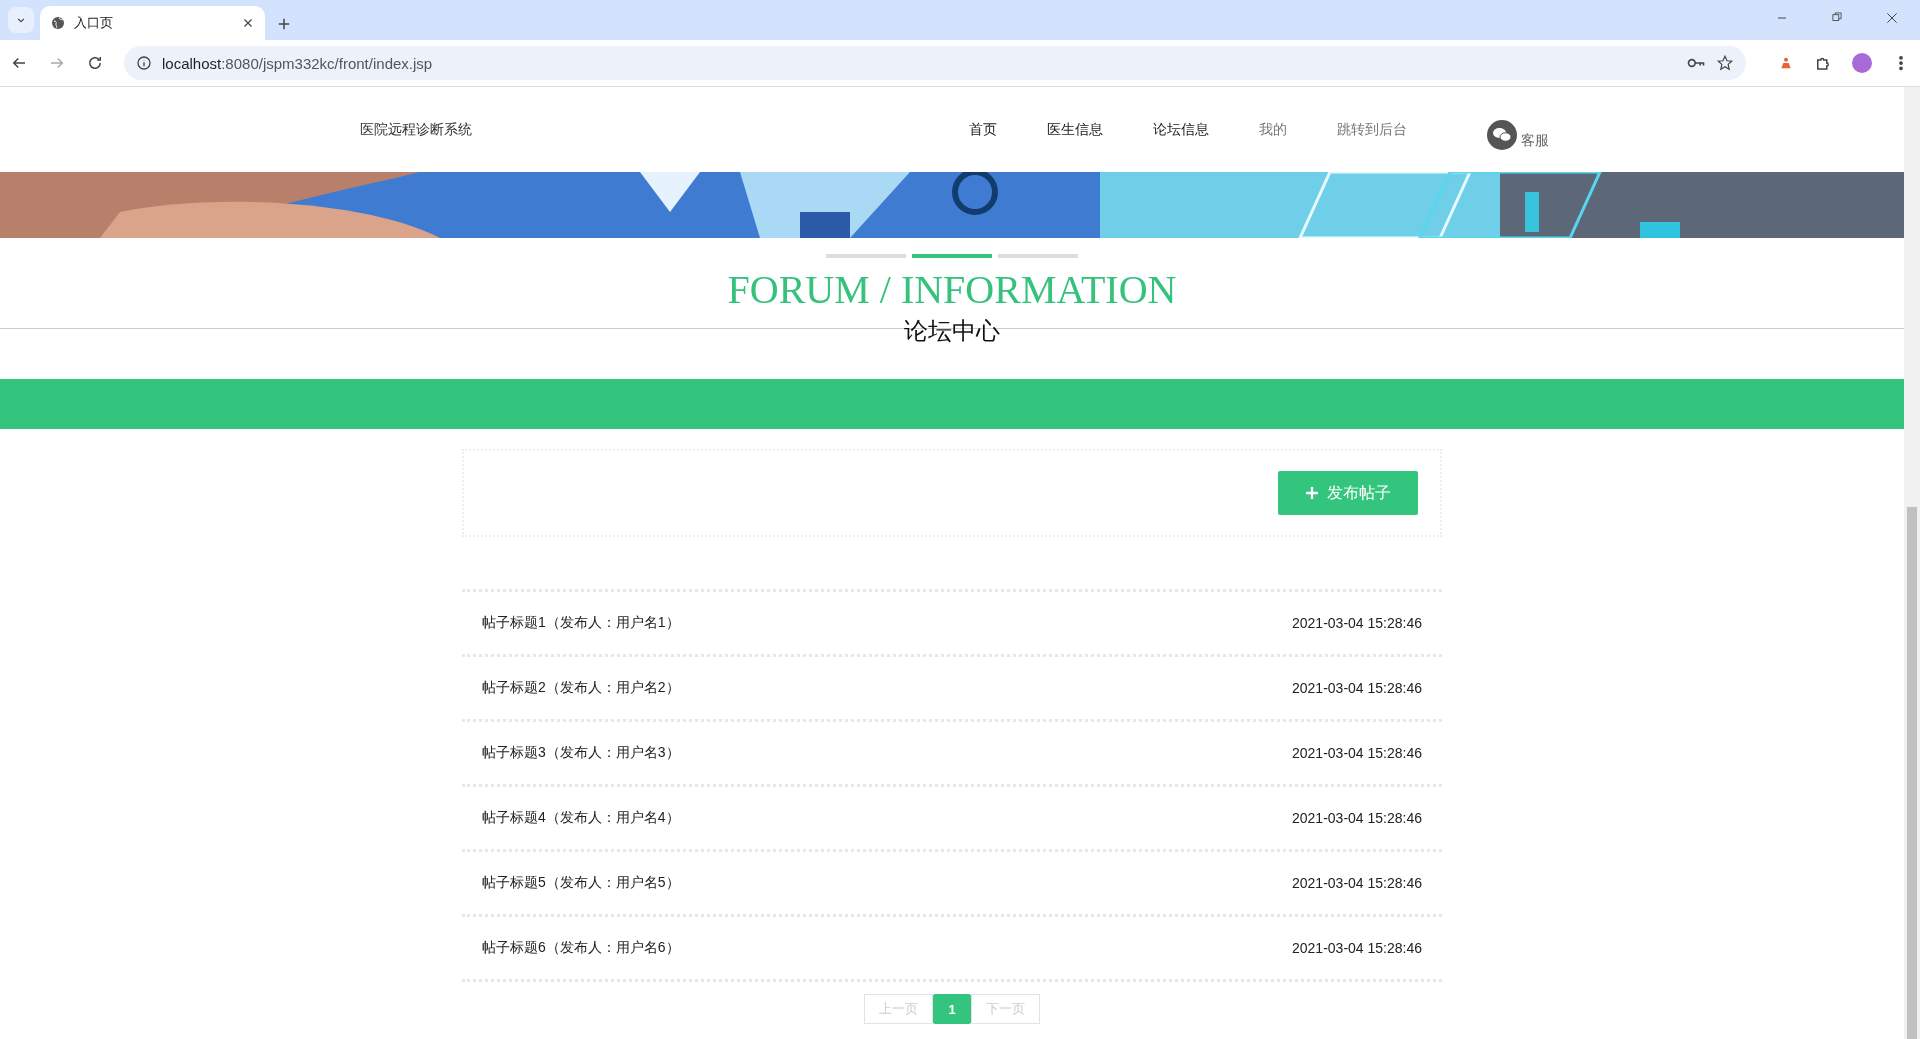 The image size is (1920, 1039). What do you see at coordinates (58, 23) in the screenshot?
I see `globe-icon` at bounding box center [58, 23].